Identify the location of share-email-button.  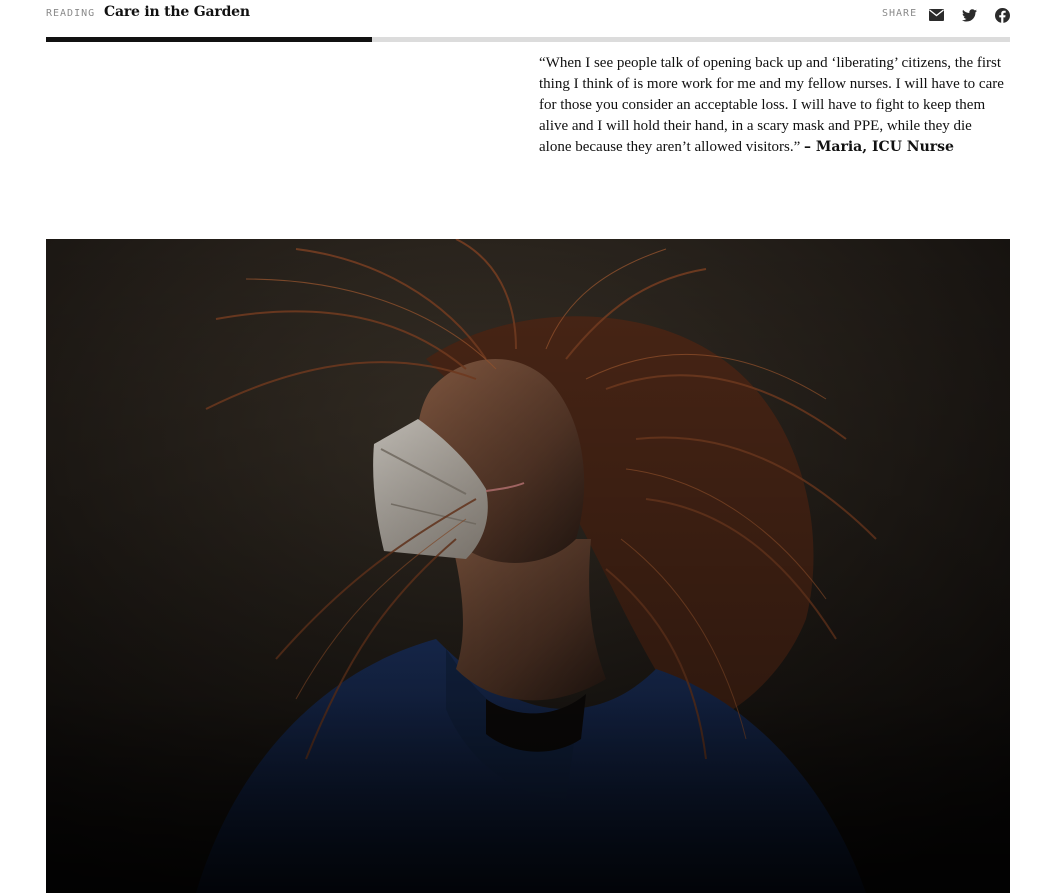
(936, 15).